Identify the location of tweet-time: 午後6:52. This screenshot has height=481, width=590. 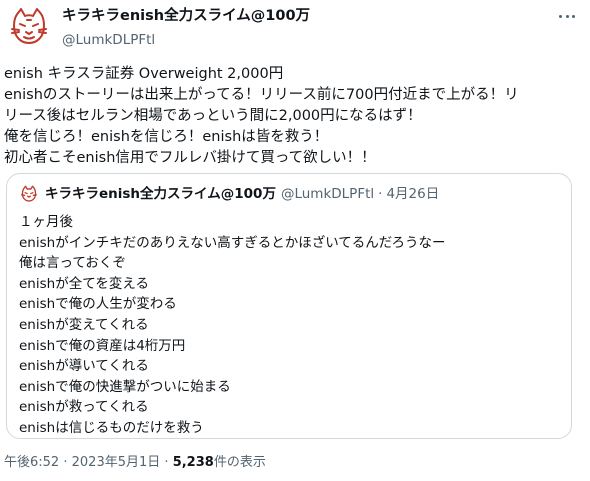
(31, 462).